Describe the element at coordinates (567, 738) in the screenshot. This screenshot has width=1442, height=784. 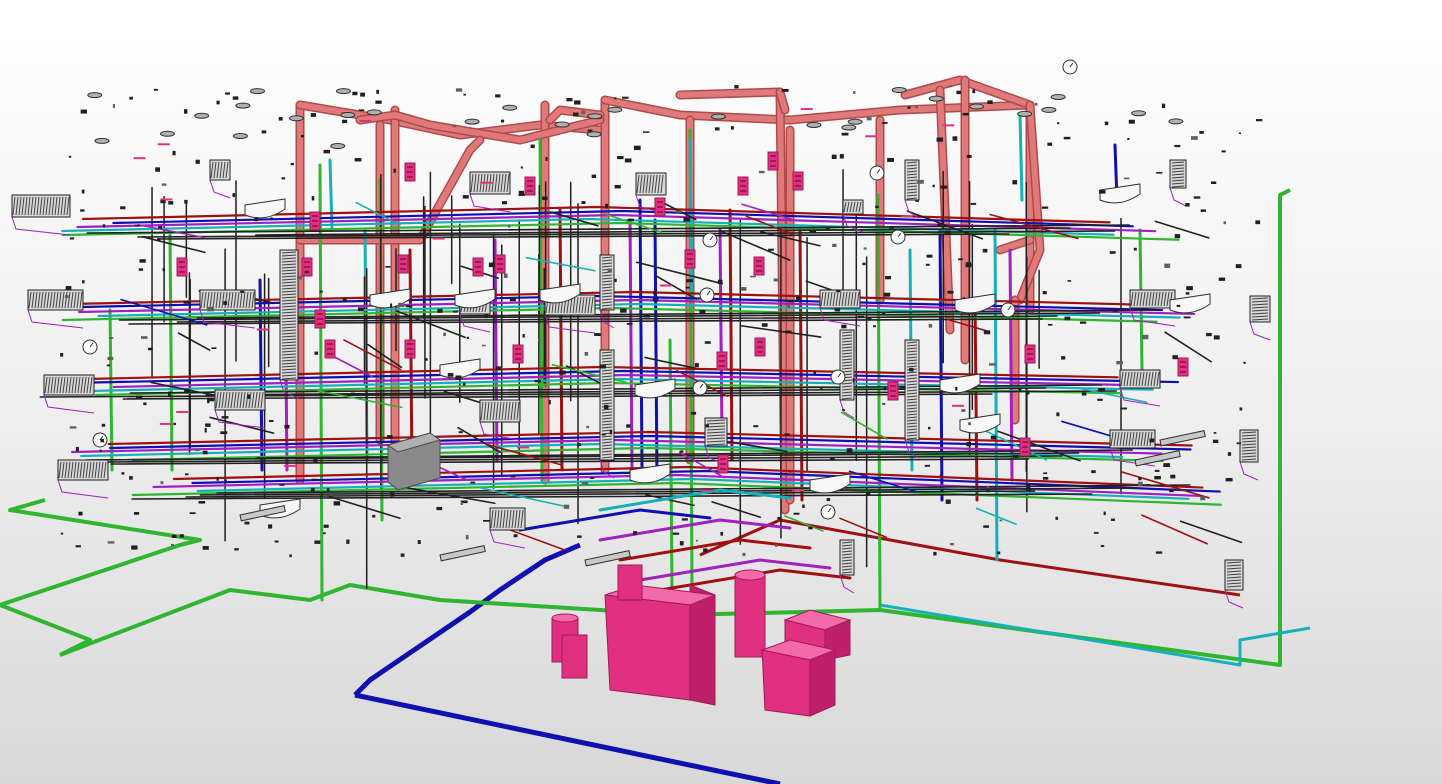
I see `water-main-pipe-south` at that location.